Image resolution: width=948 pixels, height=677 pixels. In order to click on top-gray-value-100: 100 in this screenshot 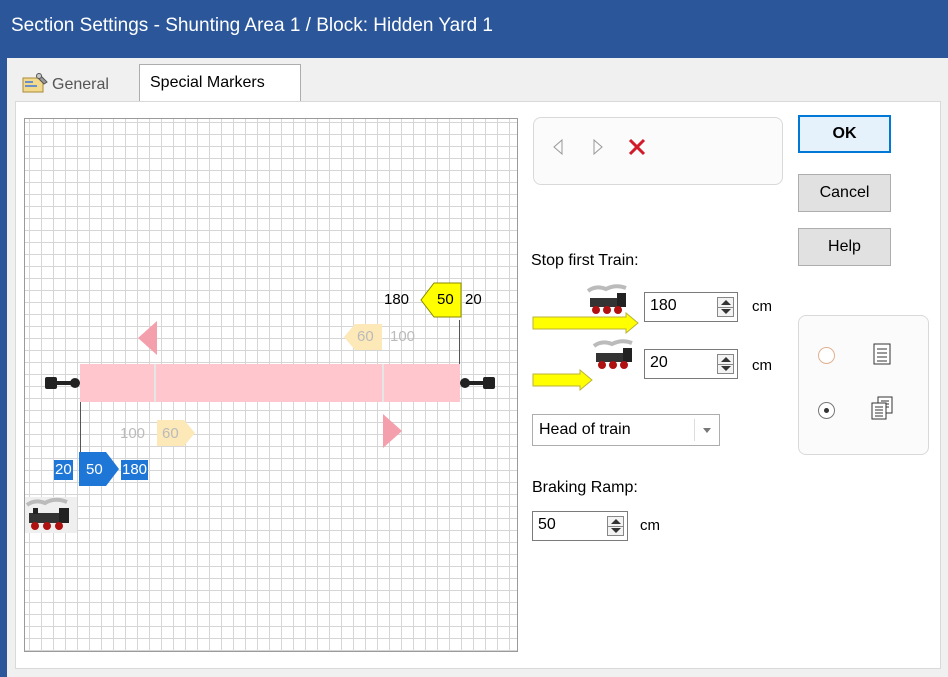, I will do `click(403, 336)`.